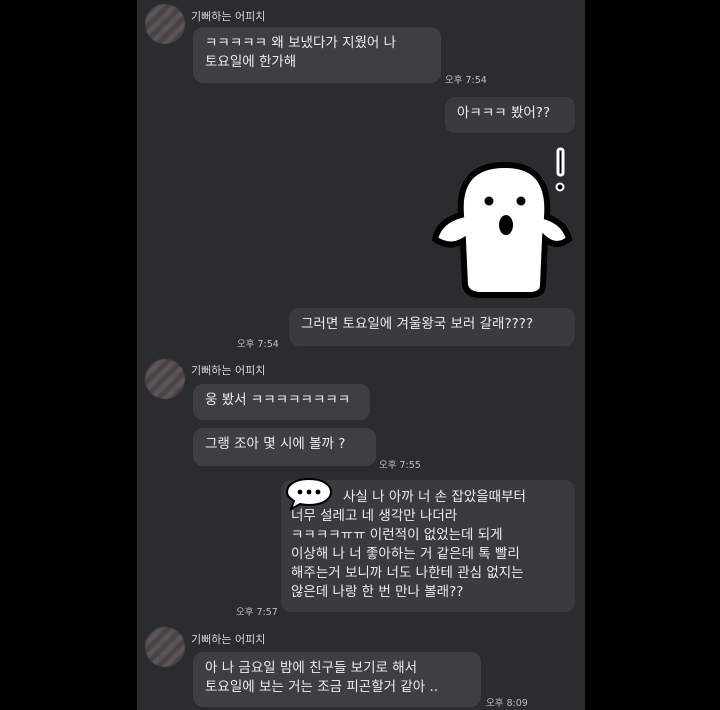 This screenshot has width=720, height=710. Describe the element at coordinates (322, 687) in the screenshot. I see `message-line: 토요일에 보는 거는 조금 피곤할거 같아 ..` at that location.